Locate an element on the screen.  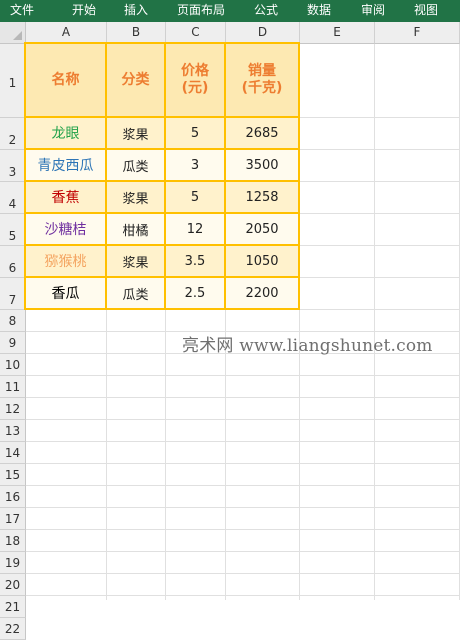
column-header-d: D is located at coordinates (263, 33).